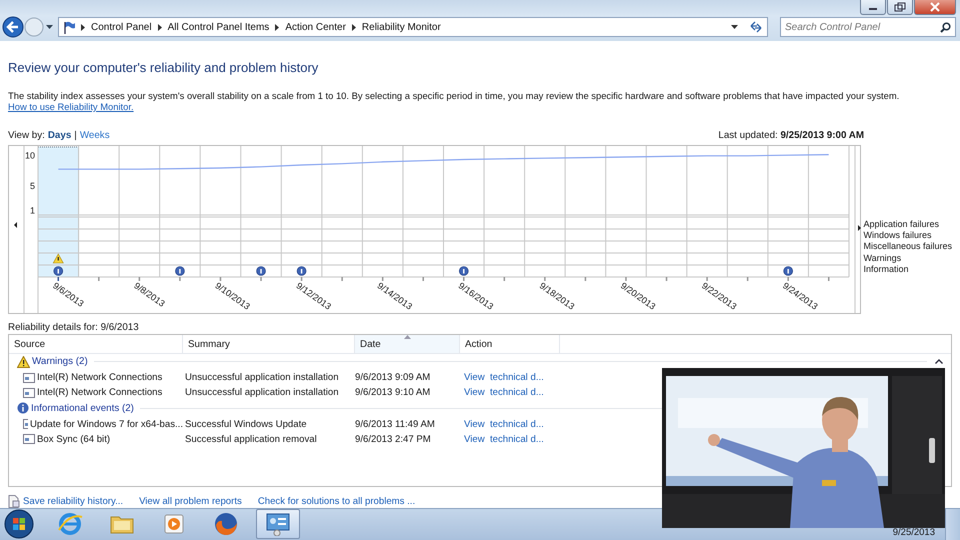 This screenshot has height=540, width=960. What do you see at coordinates (95, 135) in the screenshot?
I see `view-option-link: Weeks` at bounding box center [95, 135].